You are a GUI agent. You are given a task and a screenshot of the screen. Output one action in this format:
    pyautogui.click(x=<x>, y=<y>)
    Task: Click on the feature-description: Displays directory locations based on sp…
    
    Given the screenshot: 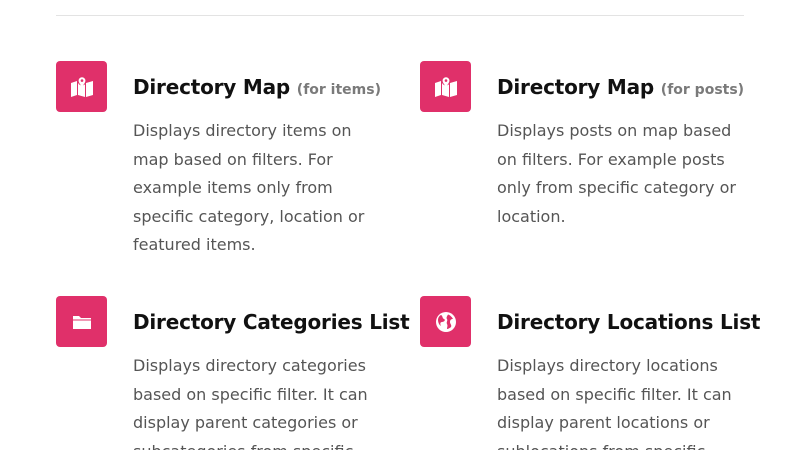 What is the action you would take?
    pyautogui.click(x=614, y=403)
    